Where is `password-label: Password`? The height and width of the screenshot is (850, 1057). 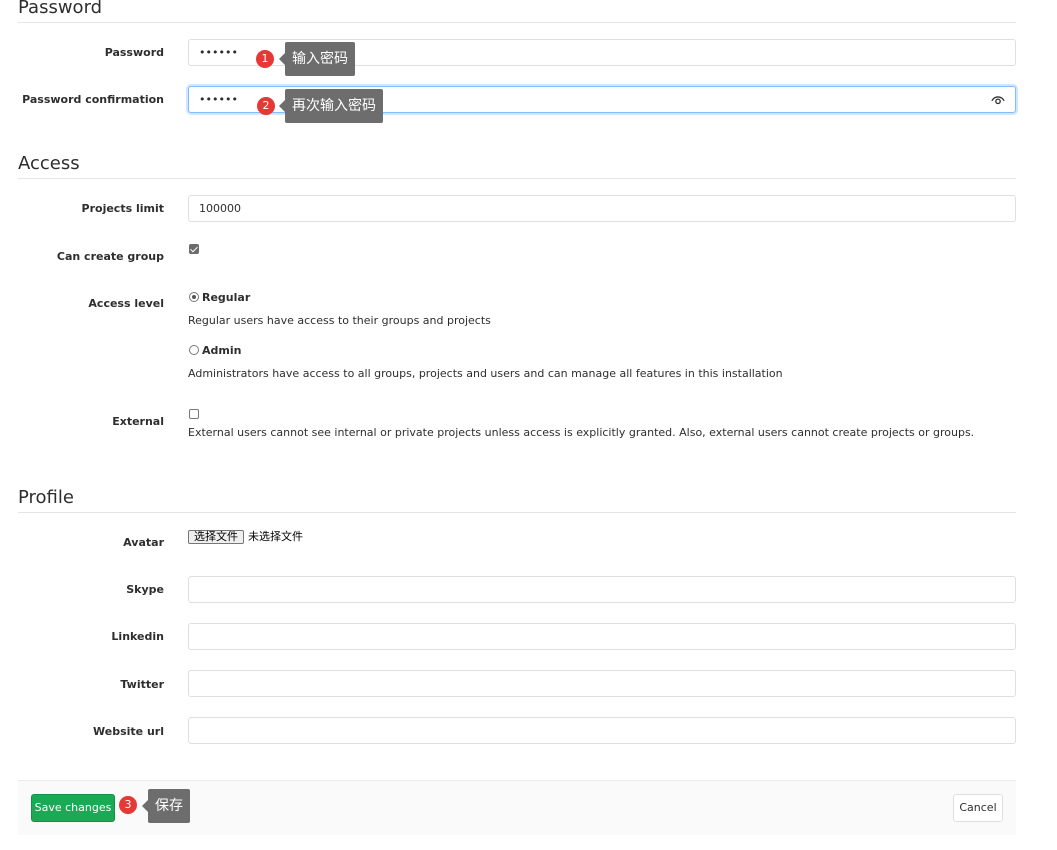
password-label: Password is located at coordinates (134, 52).